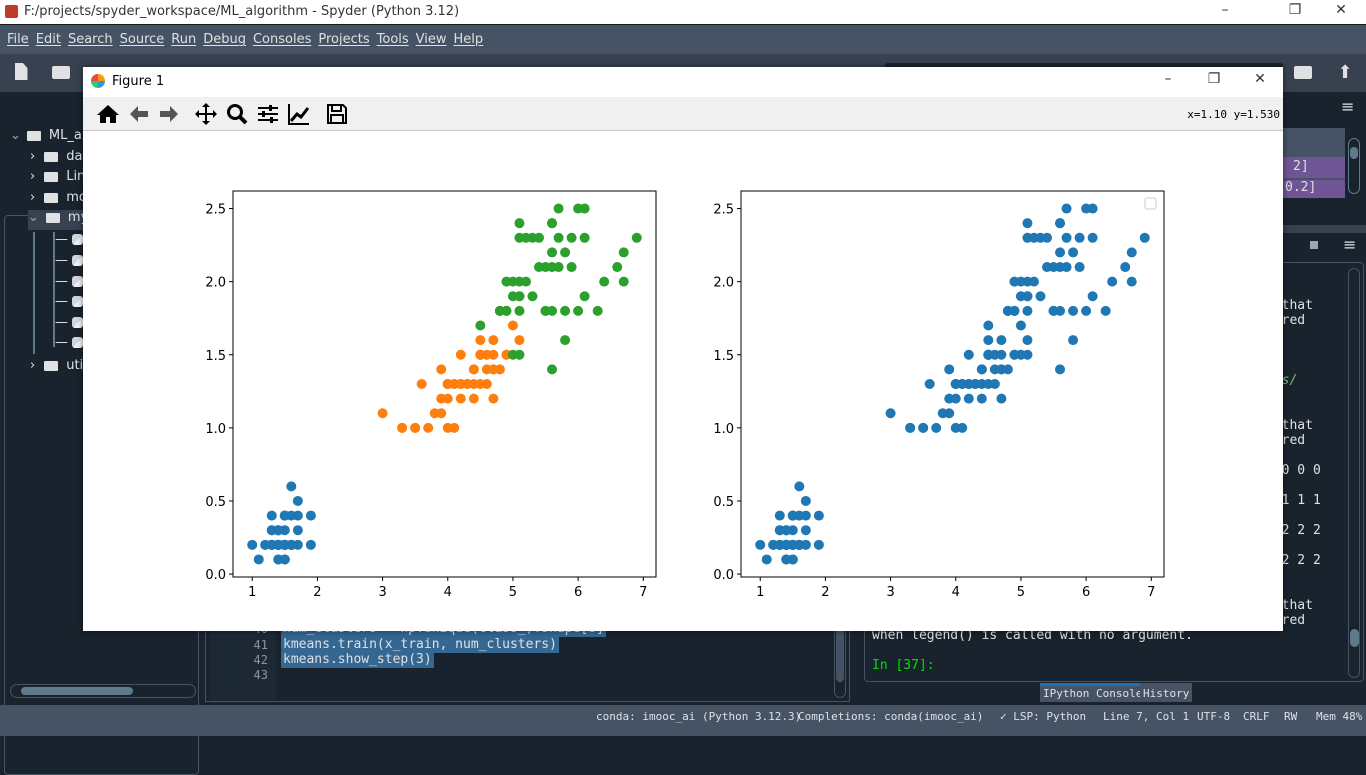  I want to click on figure-close-button: ✕, so click(1260, 79).